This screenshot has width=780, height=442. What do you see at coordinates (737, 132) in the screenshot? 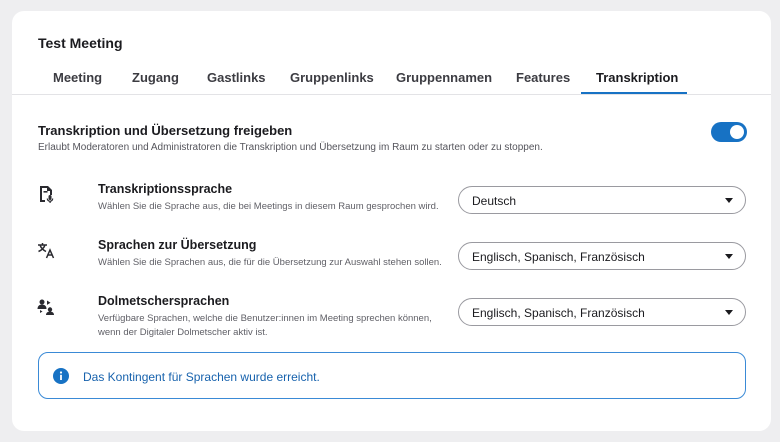
I see `toggle-knob` at bounding box center [737, 132].